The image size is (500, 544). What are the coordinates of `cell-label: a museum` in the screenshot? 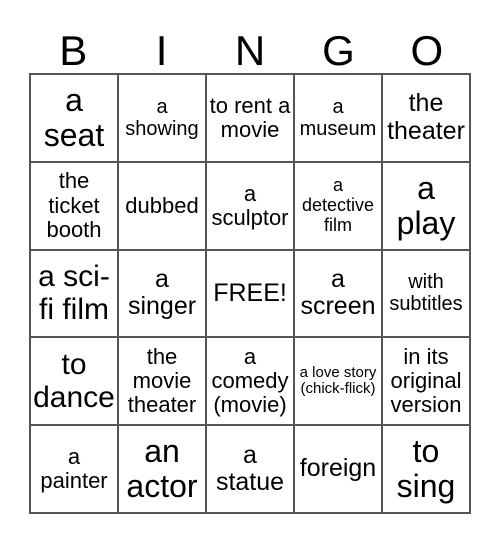 It's located at (338, 117).